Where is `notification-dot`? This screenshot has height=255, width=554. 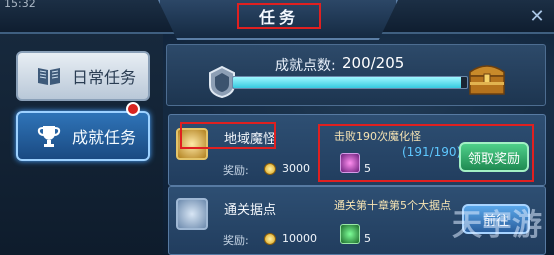 notification-dot is located at coordinates (133, 109).